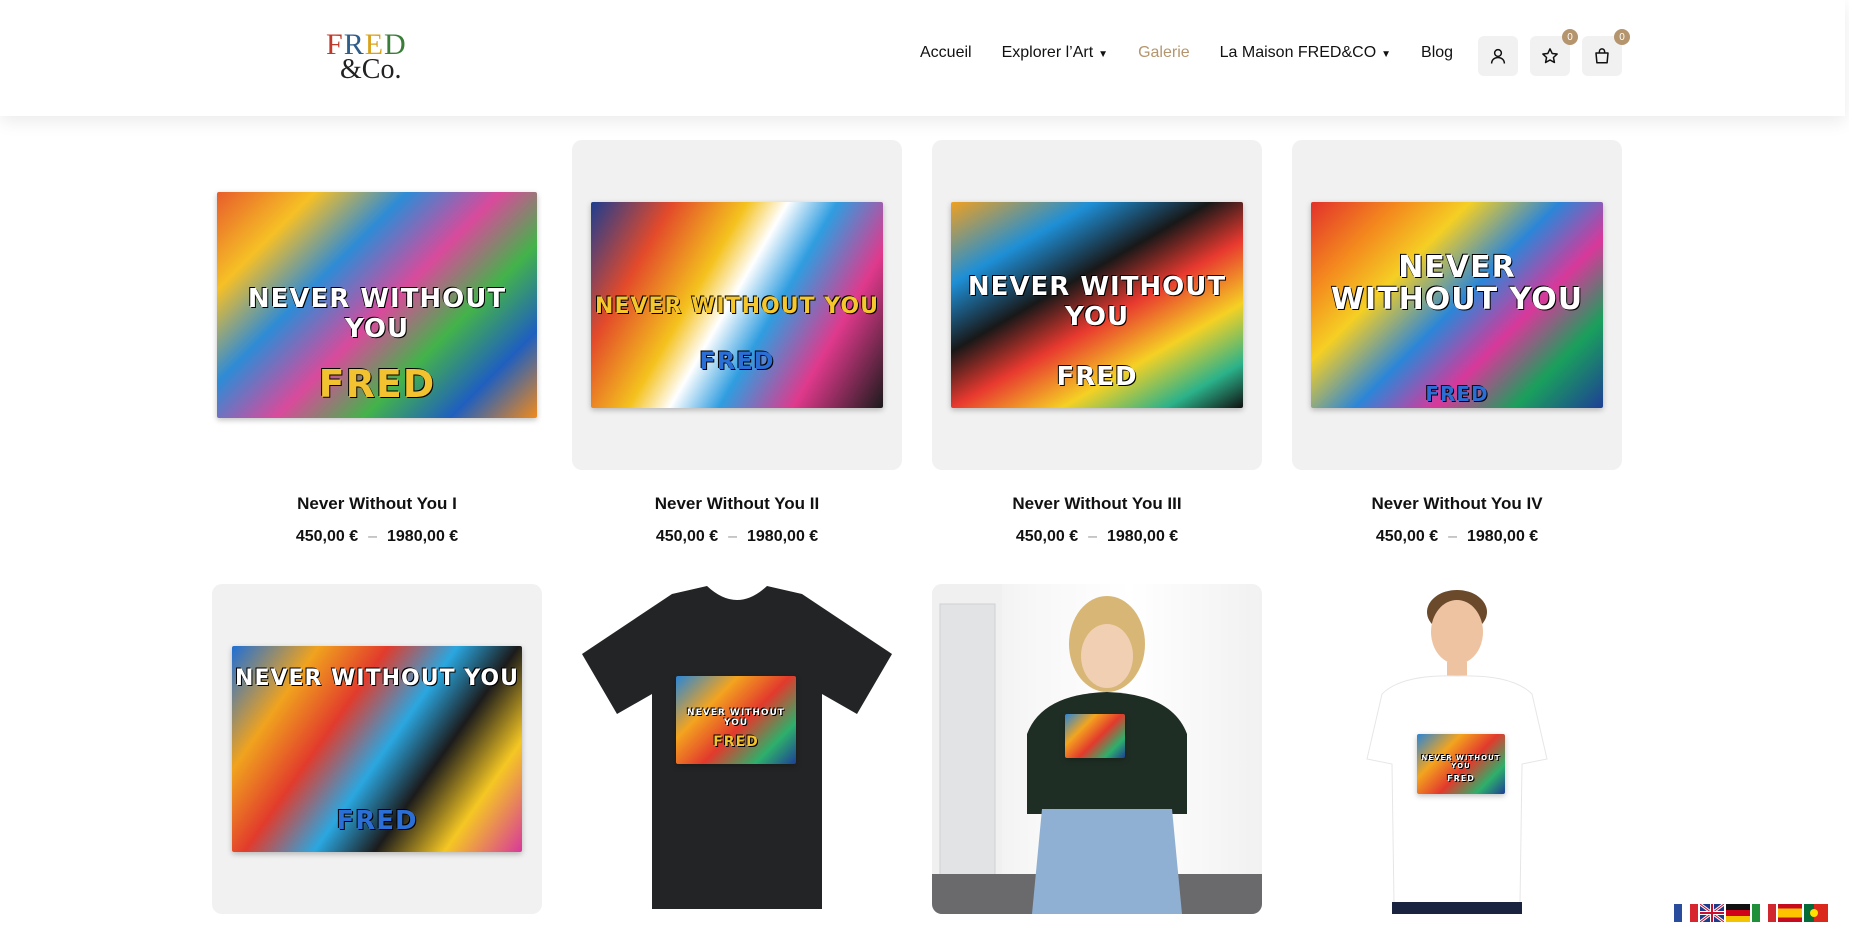 The image size is (1849, 930). Describe the element at coordinates (1816, 913) in the screenshot. I see `pt-flag-icon` at that location.